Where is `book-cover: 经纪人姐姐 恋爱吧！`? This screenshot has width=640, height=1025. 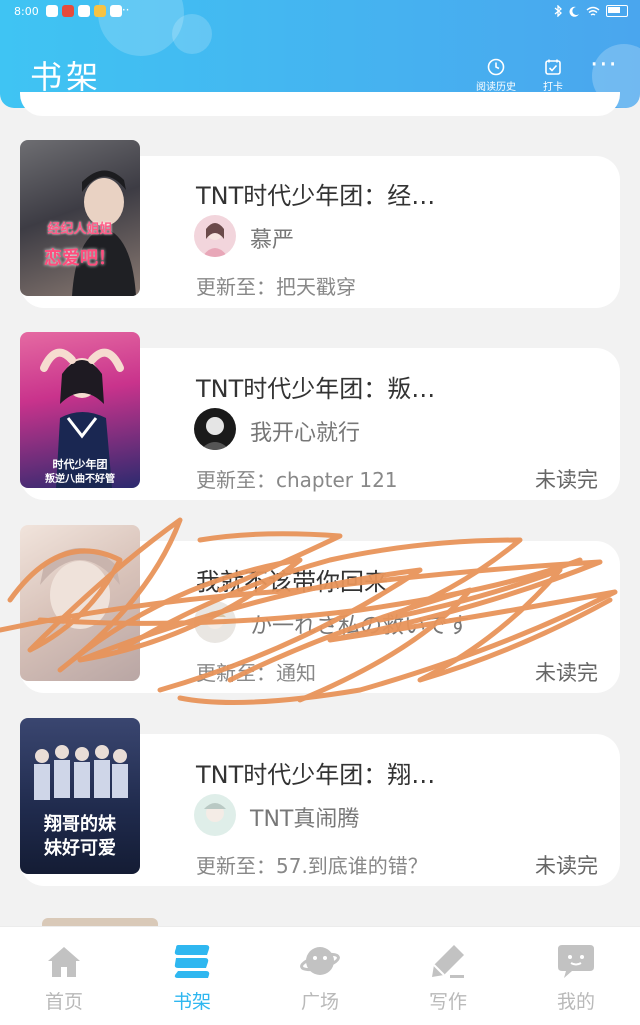 book-cover: 经纪人姐姐 恋爱吧！ is located at coordinates (80, 218).